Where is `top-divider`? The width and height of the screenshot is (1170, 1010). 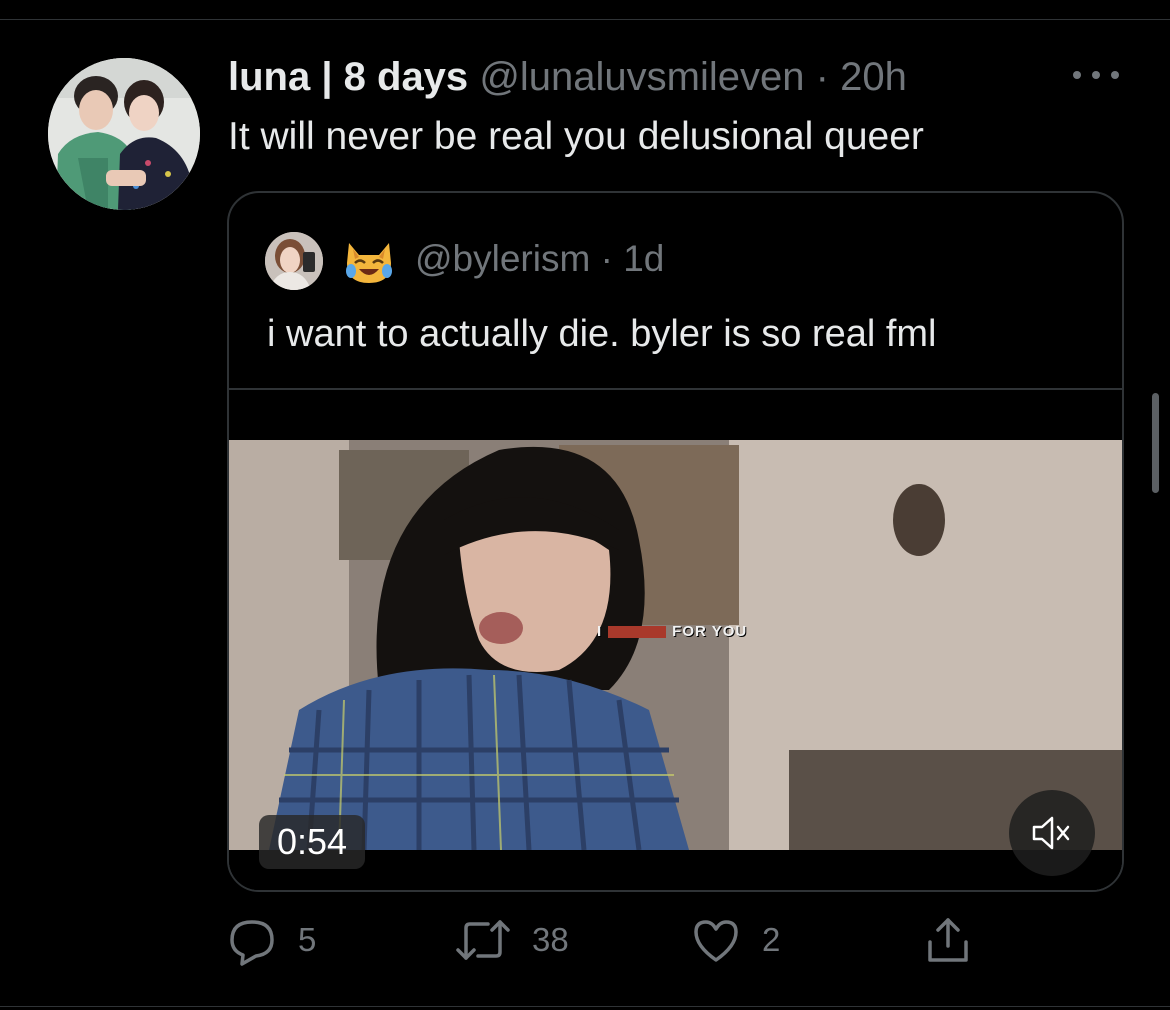
top-divider is located at coordinates (585, 19).